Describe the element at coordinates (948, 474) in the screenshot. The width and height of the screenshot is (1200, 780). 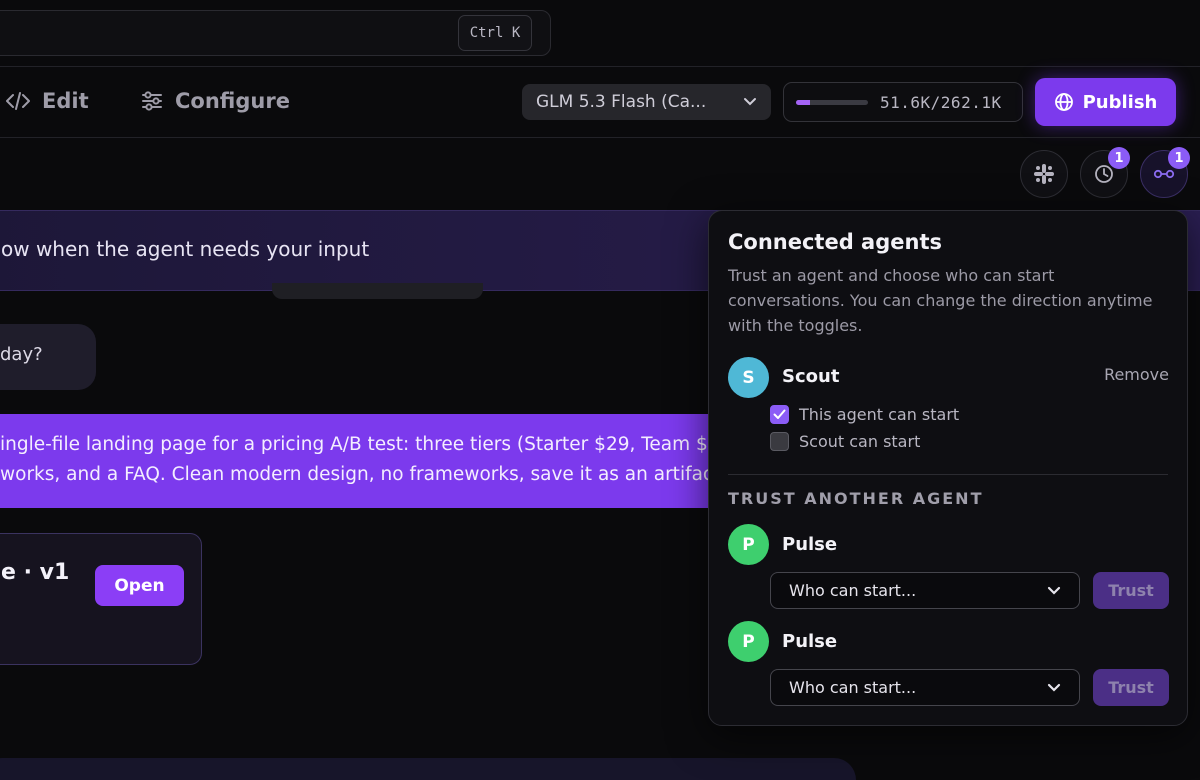
I see `popover-divider` at that location.